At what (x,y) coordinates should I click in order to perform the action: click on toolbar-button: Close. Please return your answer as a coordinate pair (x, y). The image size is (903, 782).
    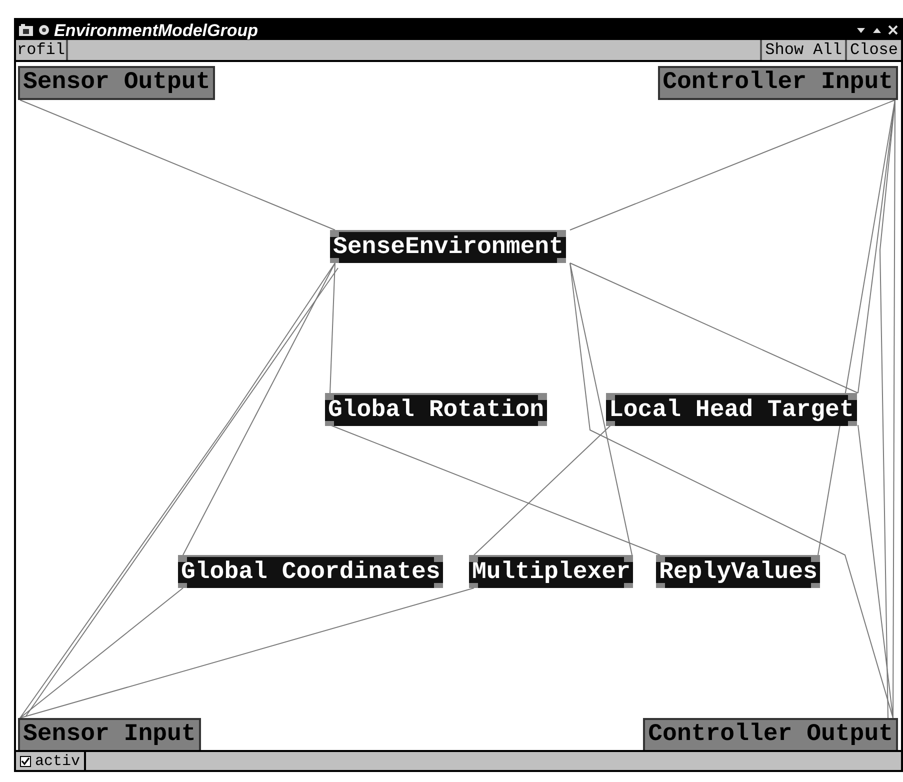
    Looking at the image, I should click on (872, 50).